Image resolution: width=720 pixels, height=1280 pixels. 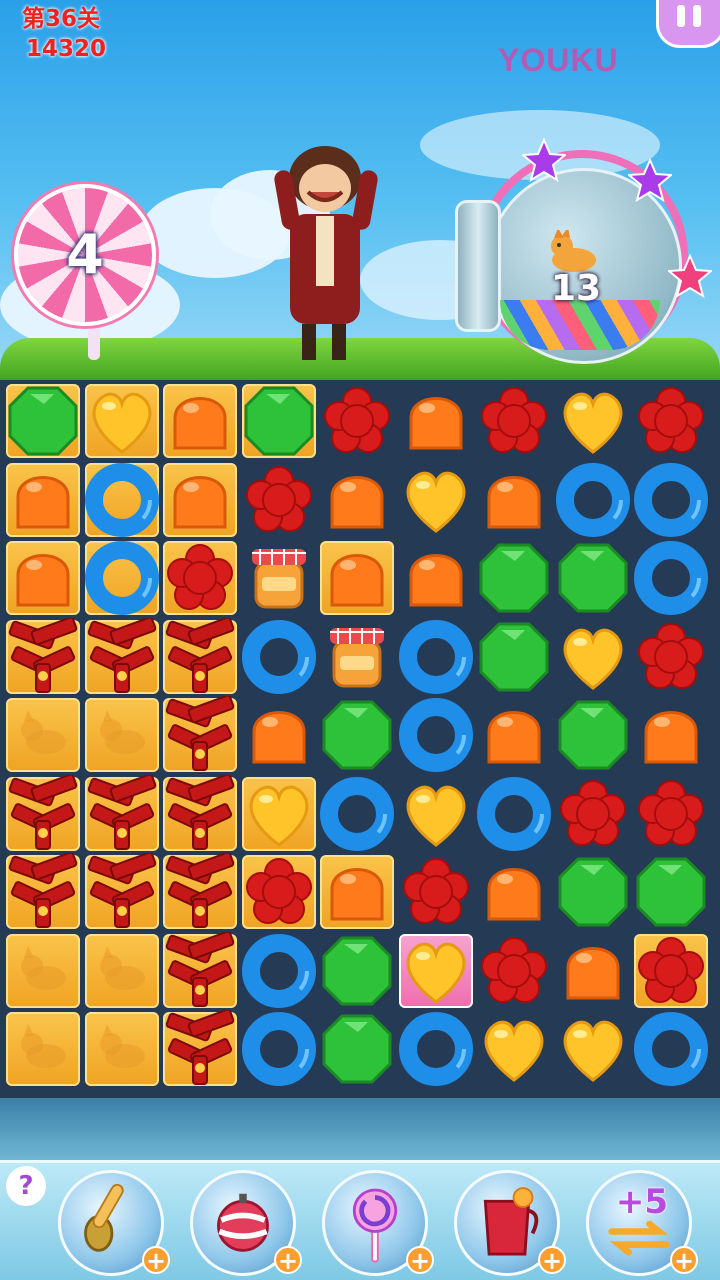 I want to click on help-button: ?, so click(x=26, y=1186).